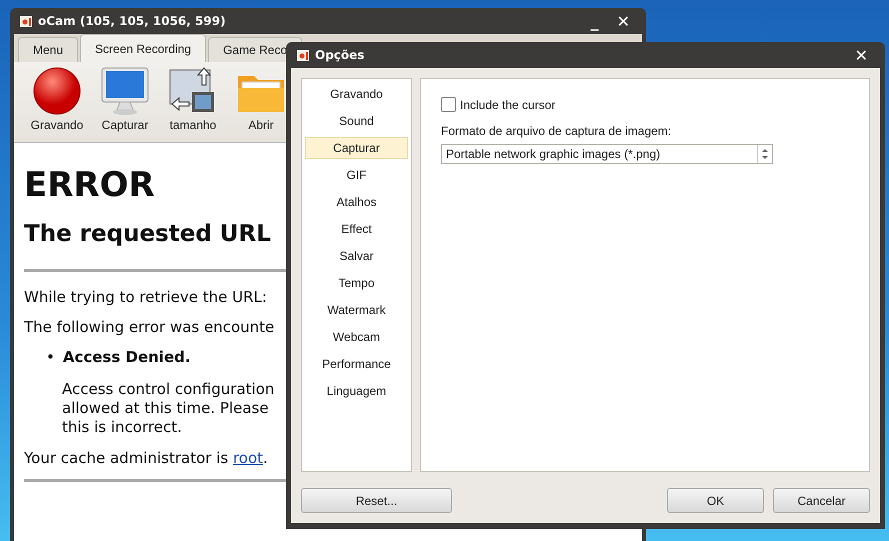 Image resolution: width=889 pixels, height=541 pixels. I want to click on format-select: Portable network graphic images (*.png), so click(607, 154).